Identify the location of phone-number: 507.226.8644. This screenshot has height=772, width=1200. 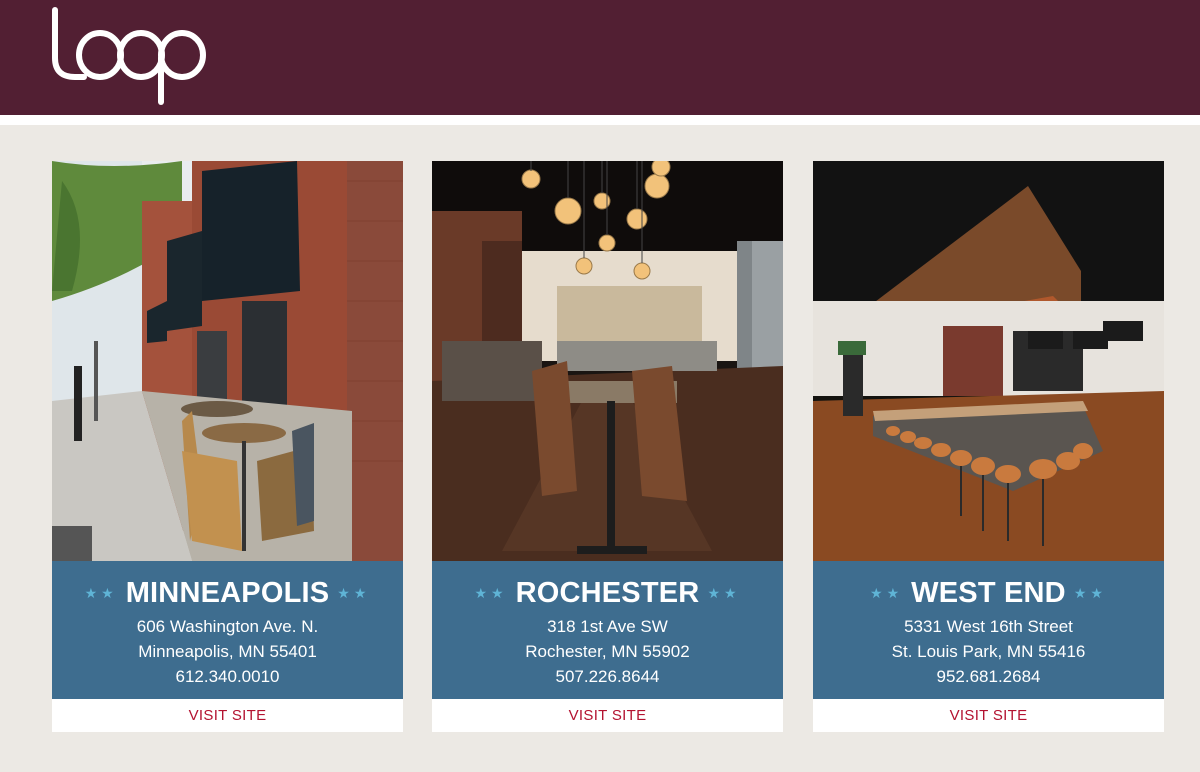
(607, 677).